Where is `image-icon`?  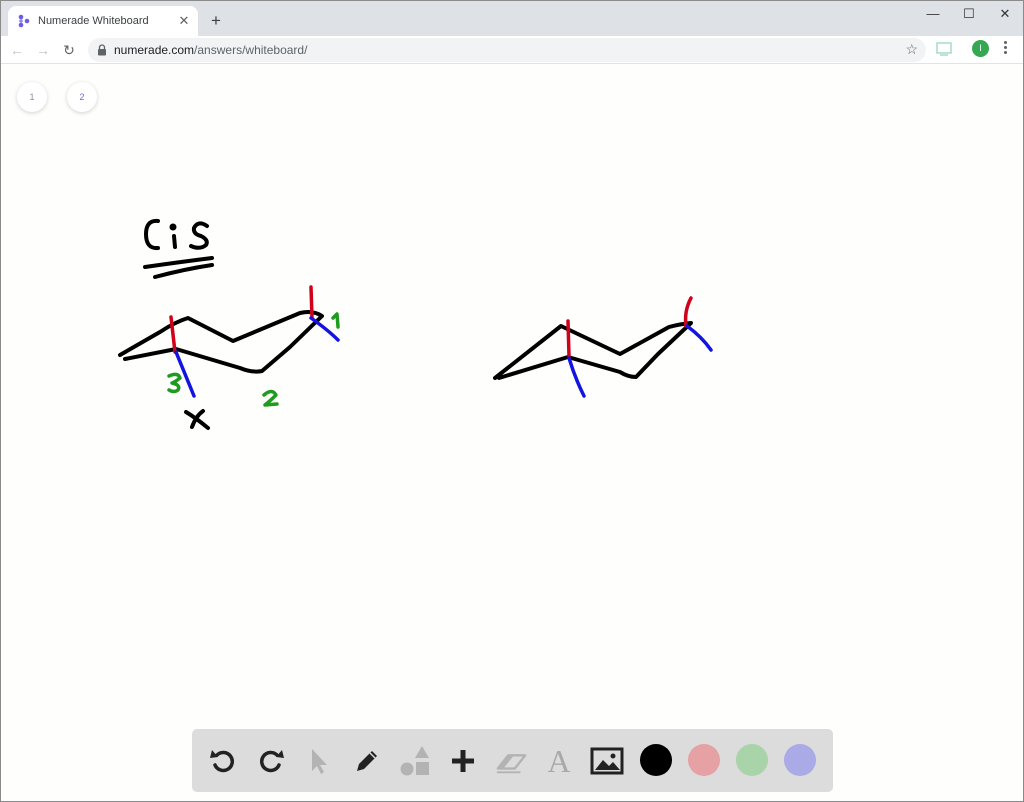
image-icon is located at coordinates (607, 761).